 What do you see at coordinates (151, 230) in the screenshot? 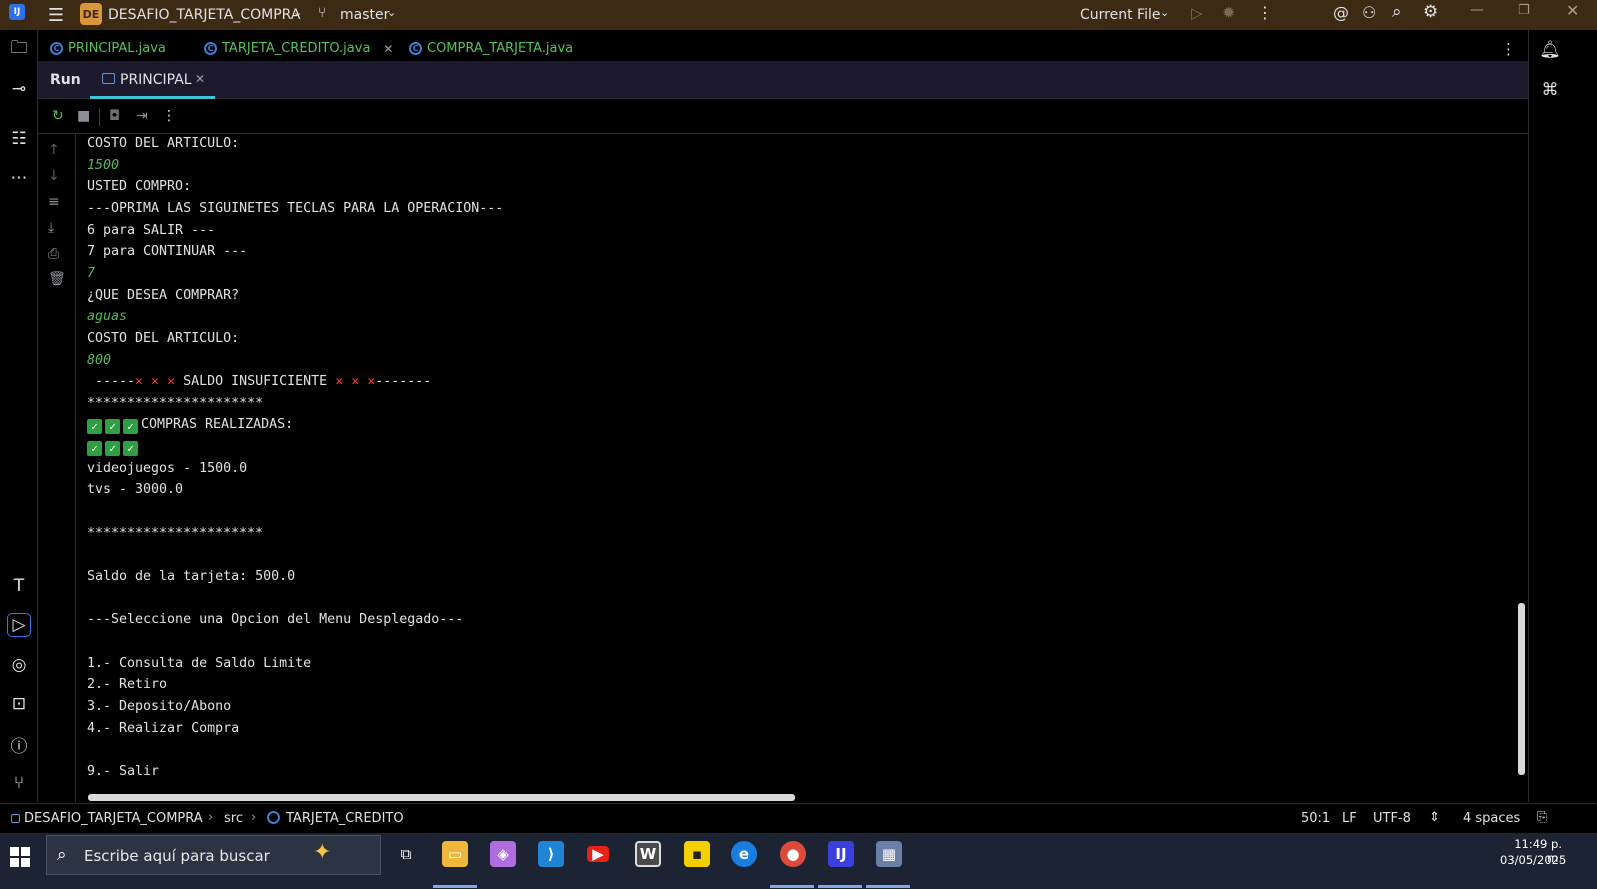
I see `console-line: 6 para SALIR ---` at bounding box center [151, 230].